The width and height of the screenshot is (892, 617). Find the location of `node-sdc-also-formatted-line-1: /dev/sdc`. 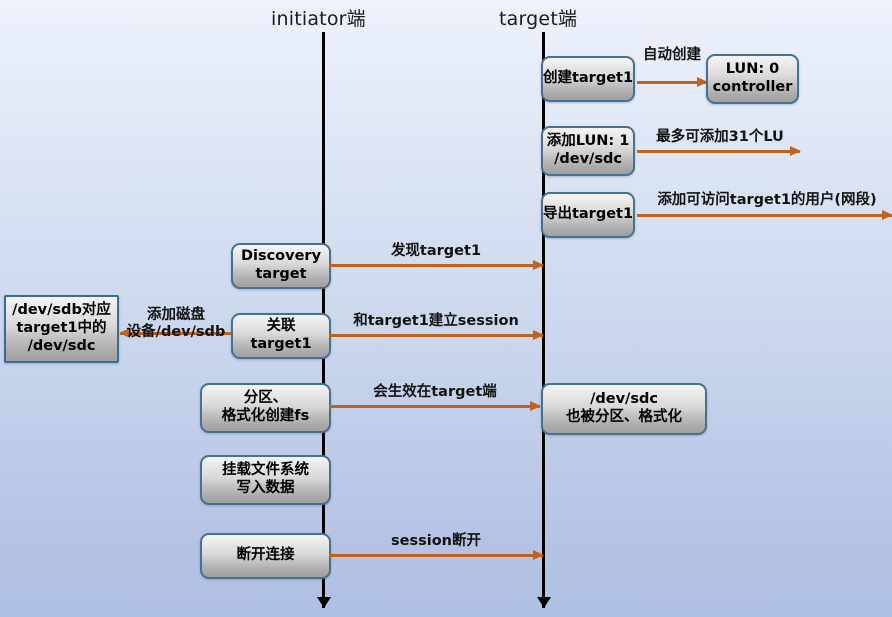

node-sdc-also-formatted-line-1: /dev/sdc is located at coordinates (624, 399).